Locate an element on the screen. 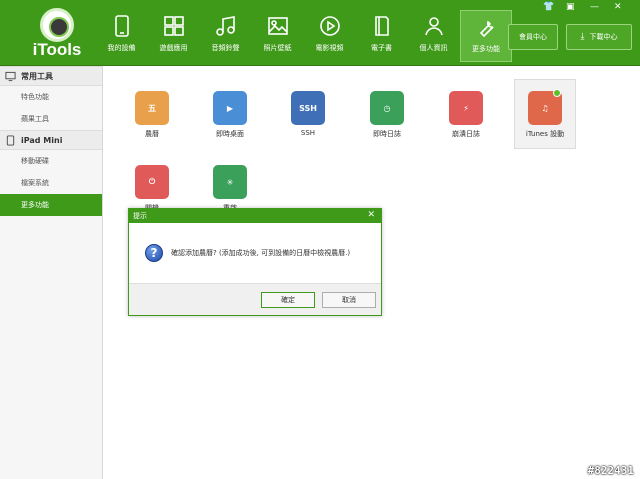  dialog-title: 提示 is located at coordinates (140, 216).